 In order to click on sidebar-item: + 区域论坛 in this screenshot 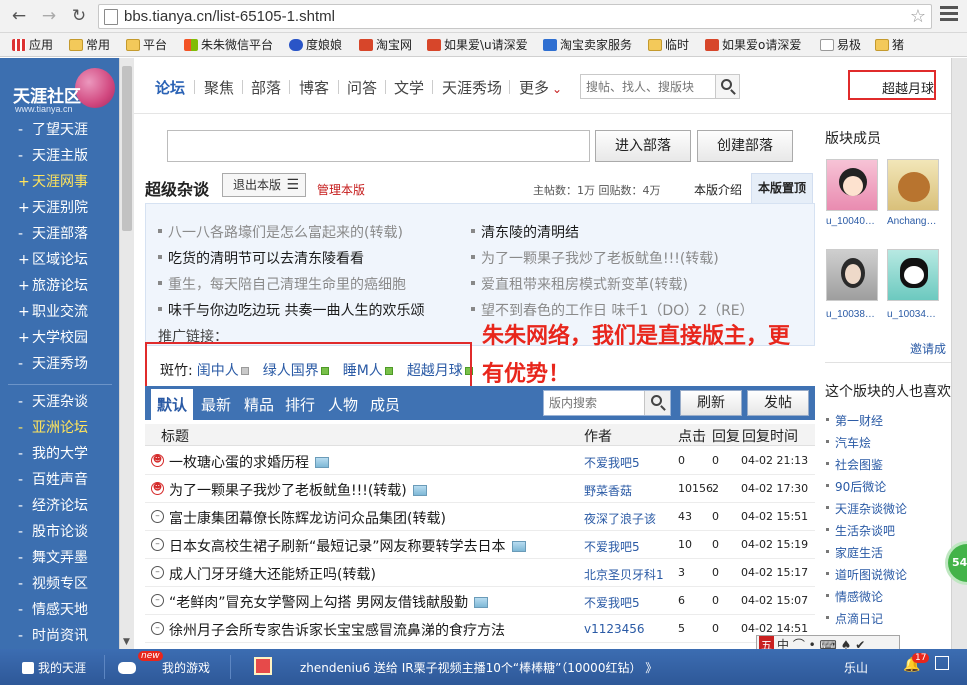, I will do `click(53, 260)`.